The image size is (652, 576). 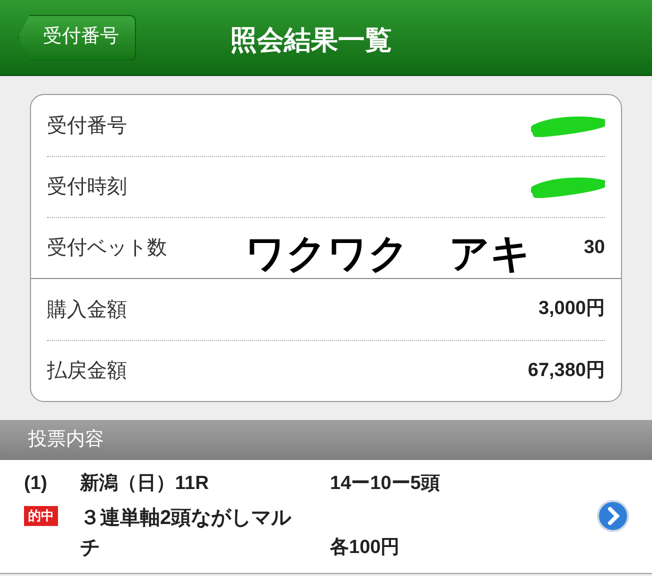 What do you see at coordinates (107, 248) in the screenshot?
I see `field-label: 受付ベット数` at bounding box center [107, 248].